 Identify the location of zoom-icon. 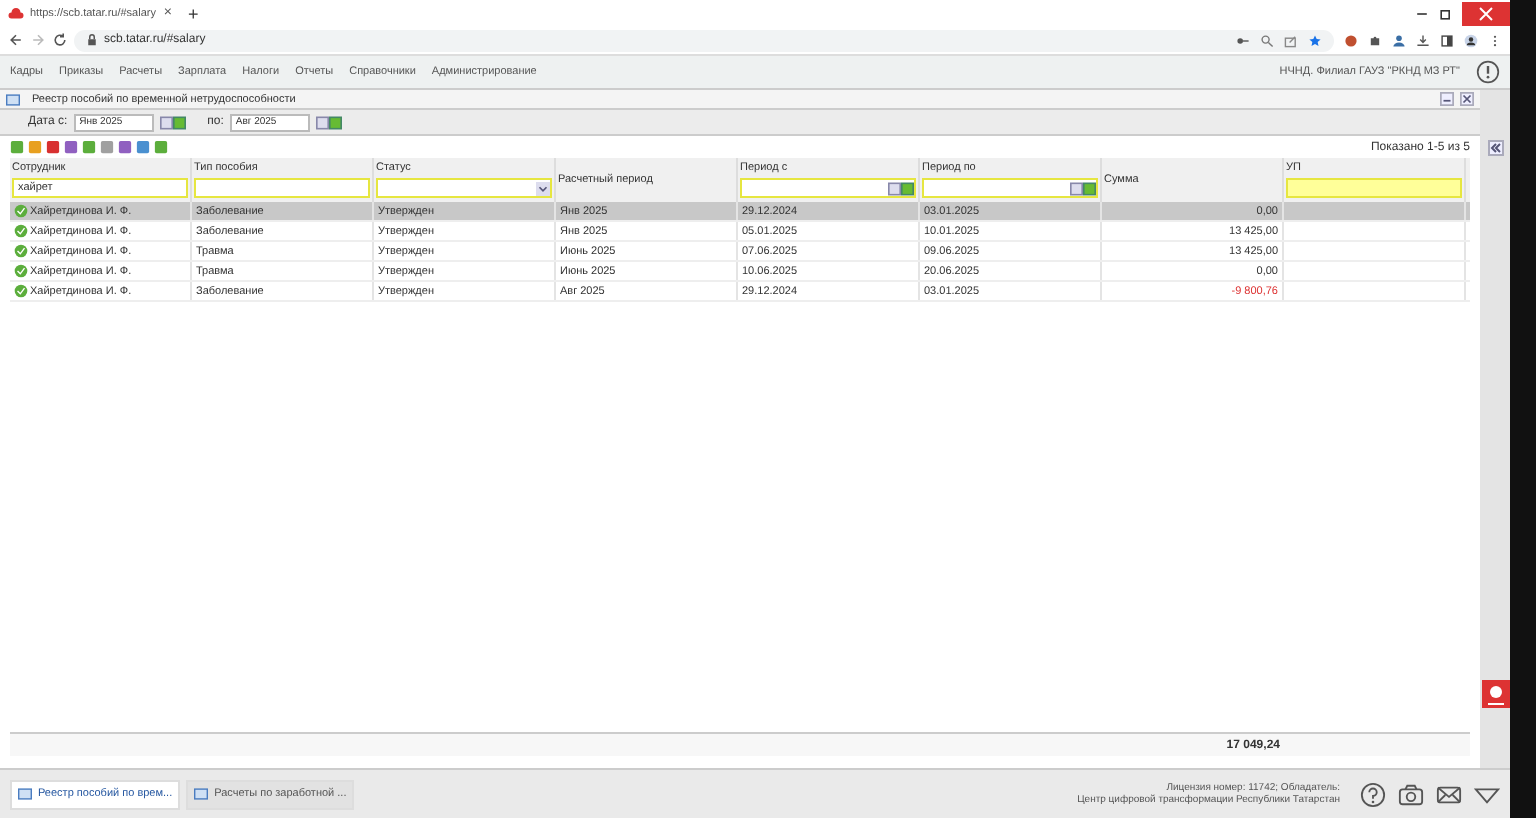
(1267, 40).